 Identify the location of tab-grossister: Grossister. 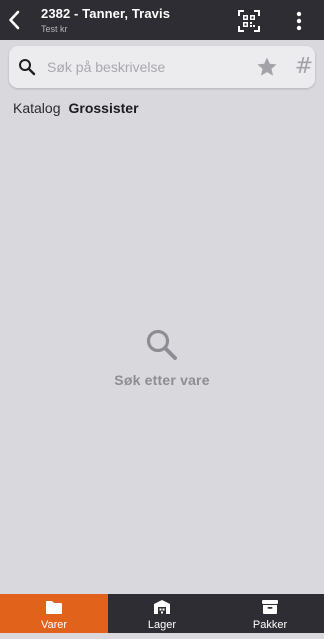
(103, 108).